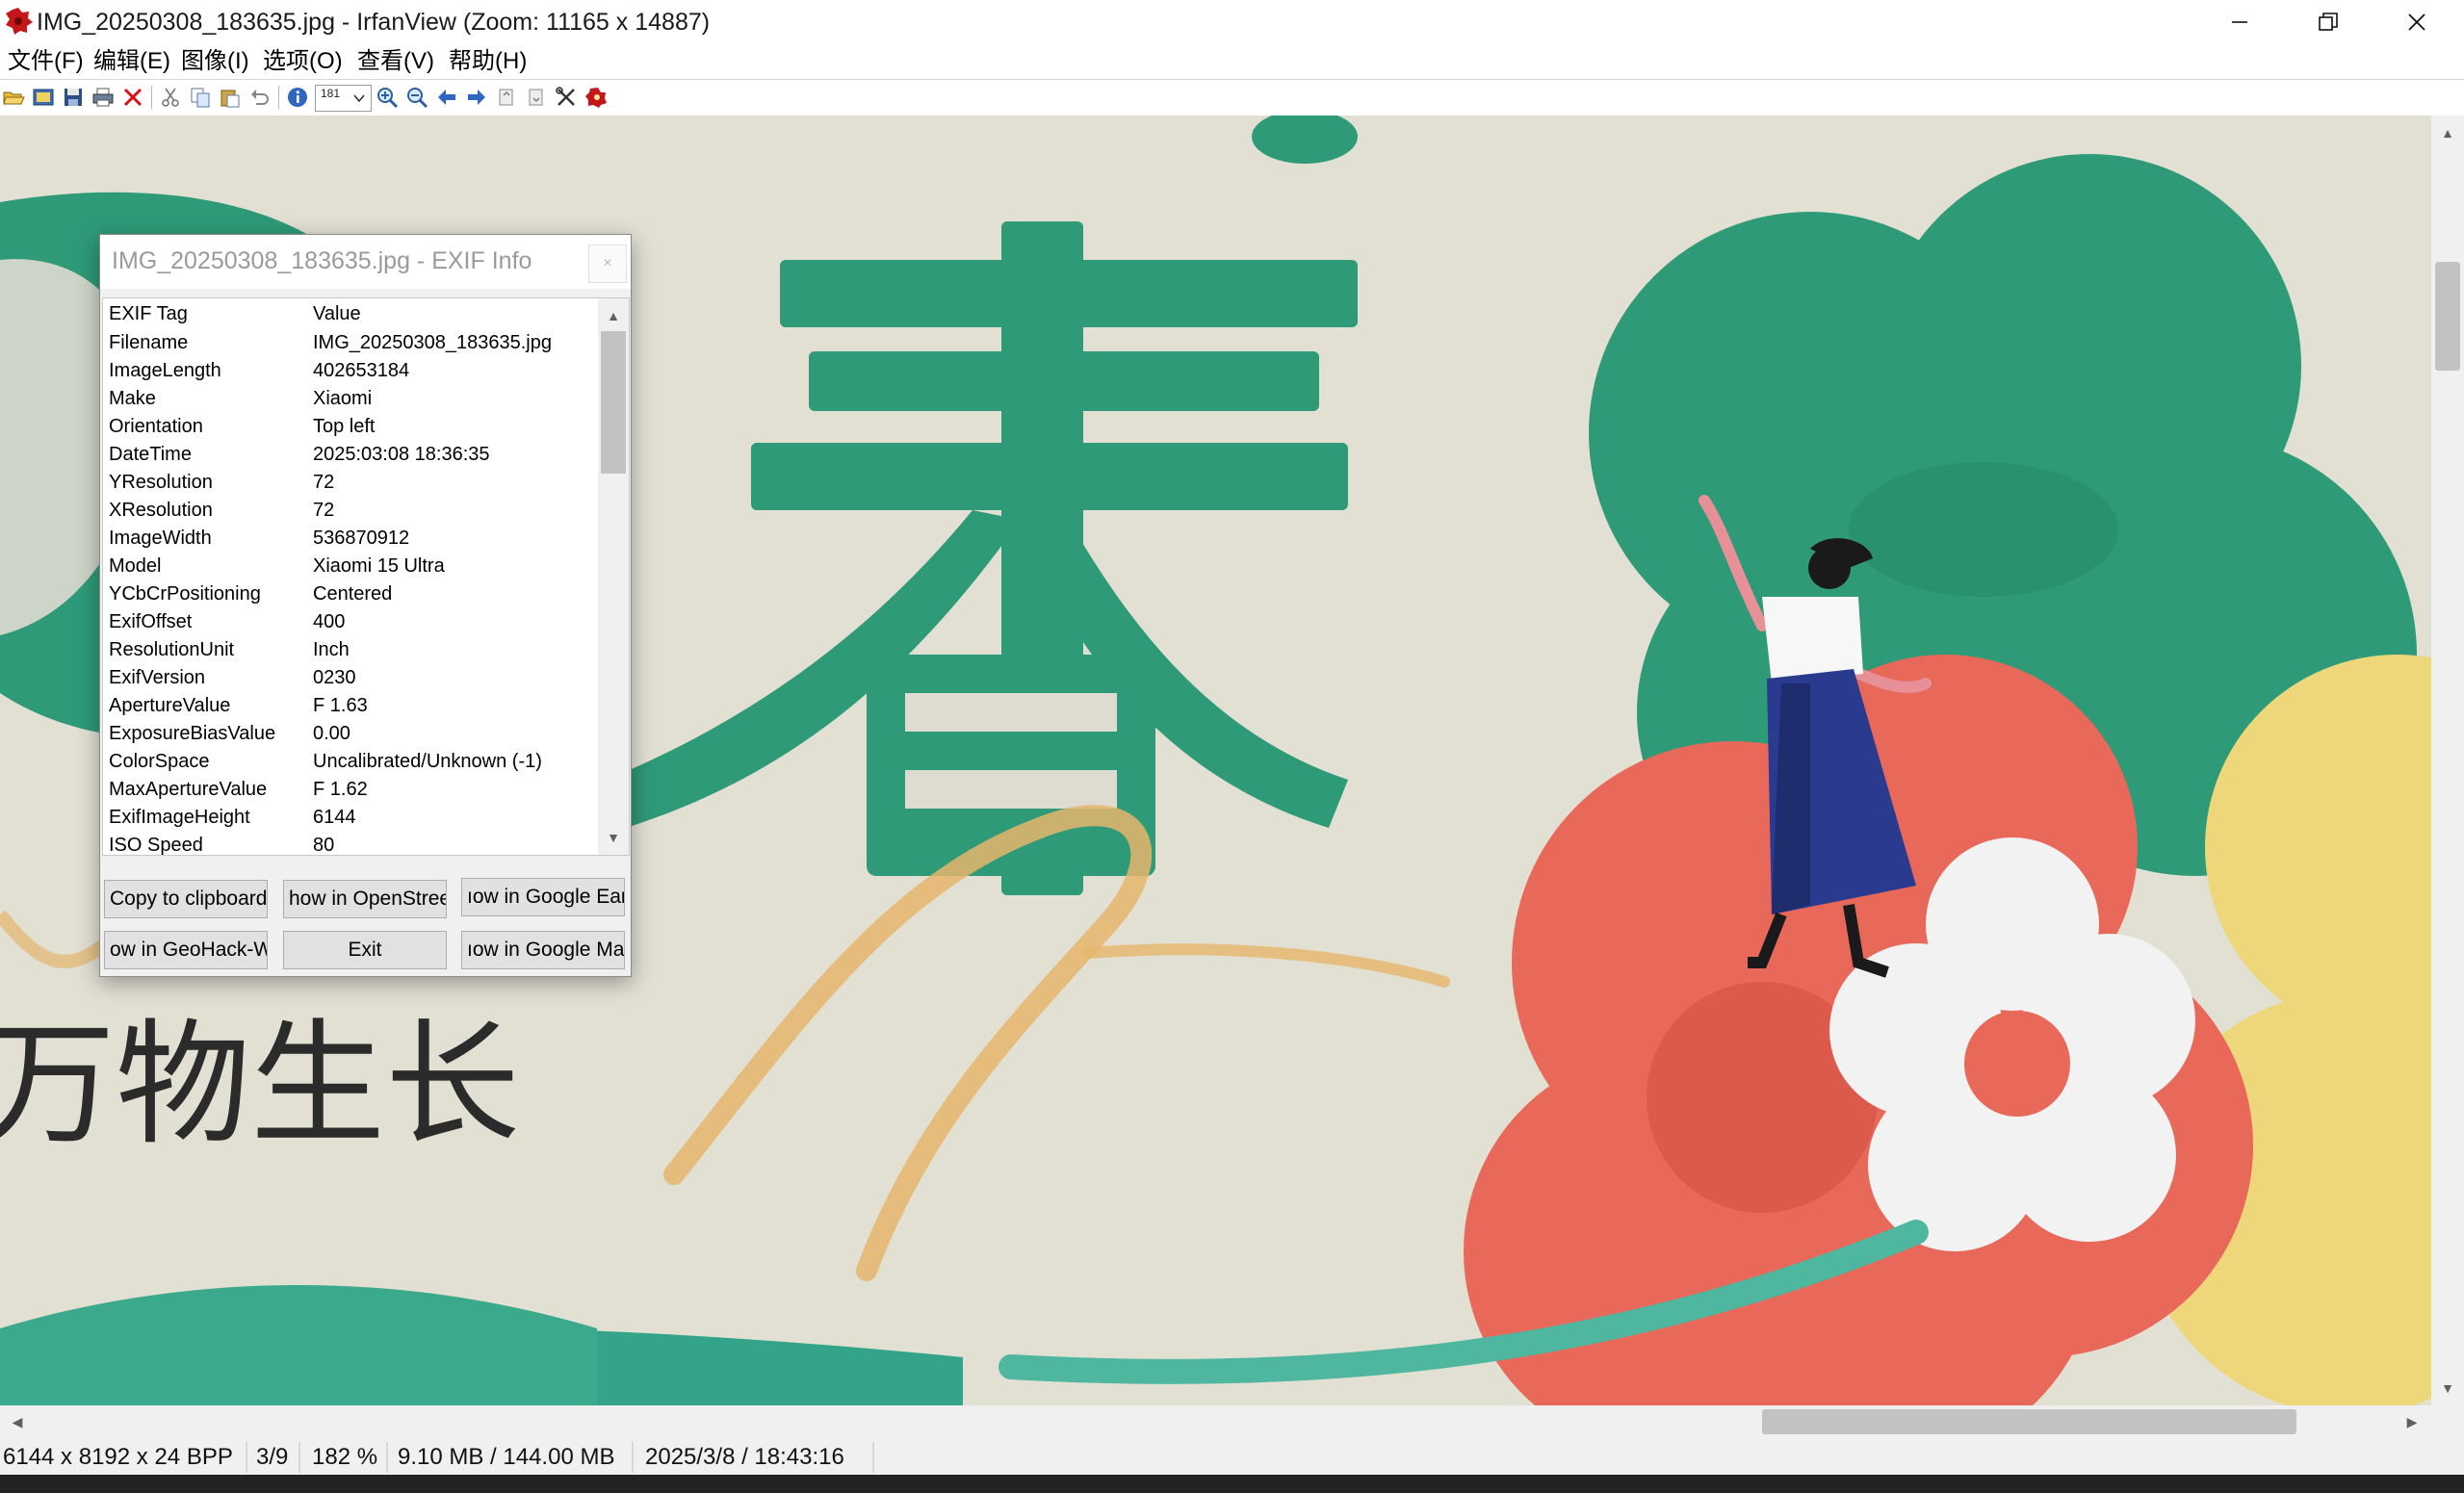 The image size is (2464, 1493). What do you see at coordinates (1215, 1421) in the screenshot?
I see `horizontal-scrollbar: ◀ ▶` at bounding box center [1215, 1421].